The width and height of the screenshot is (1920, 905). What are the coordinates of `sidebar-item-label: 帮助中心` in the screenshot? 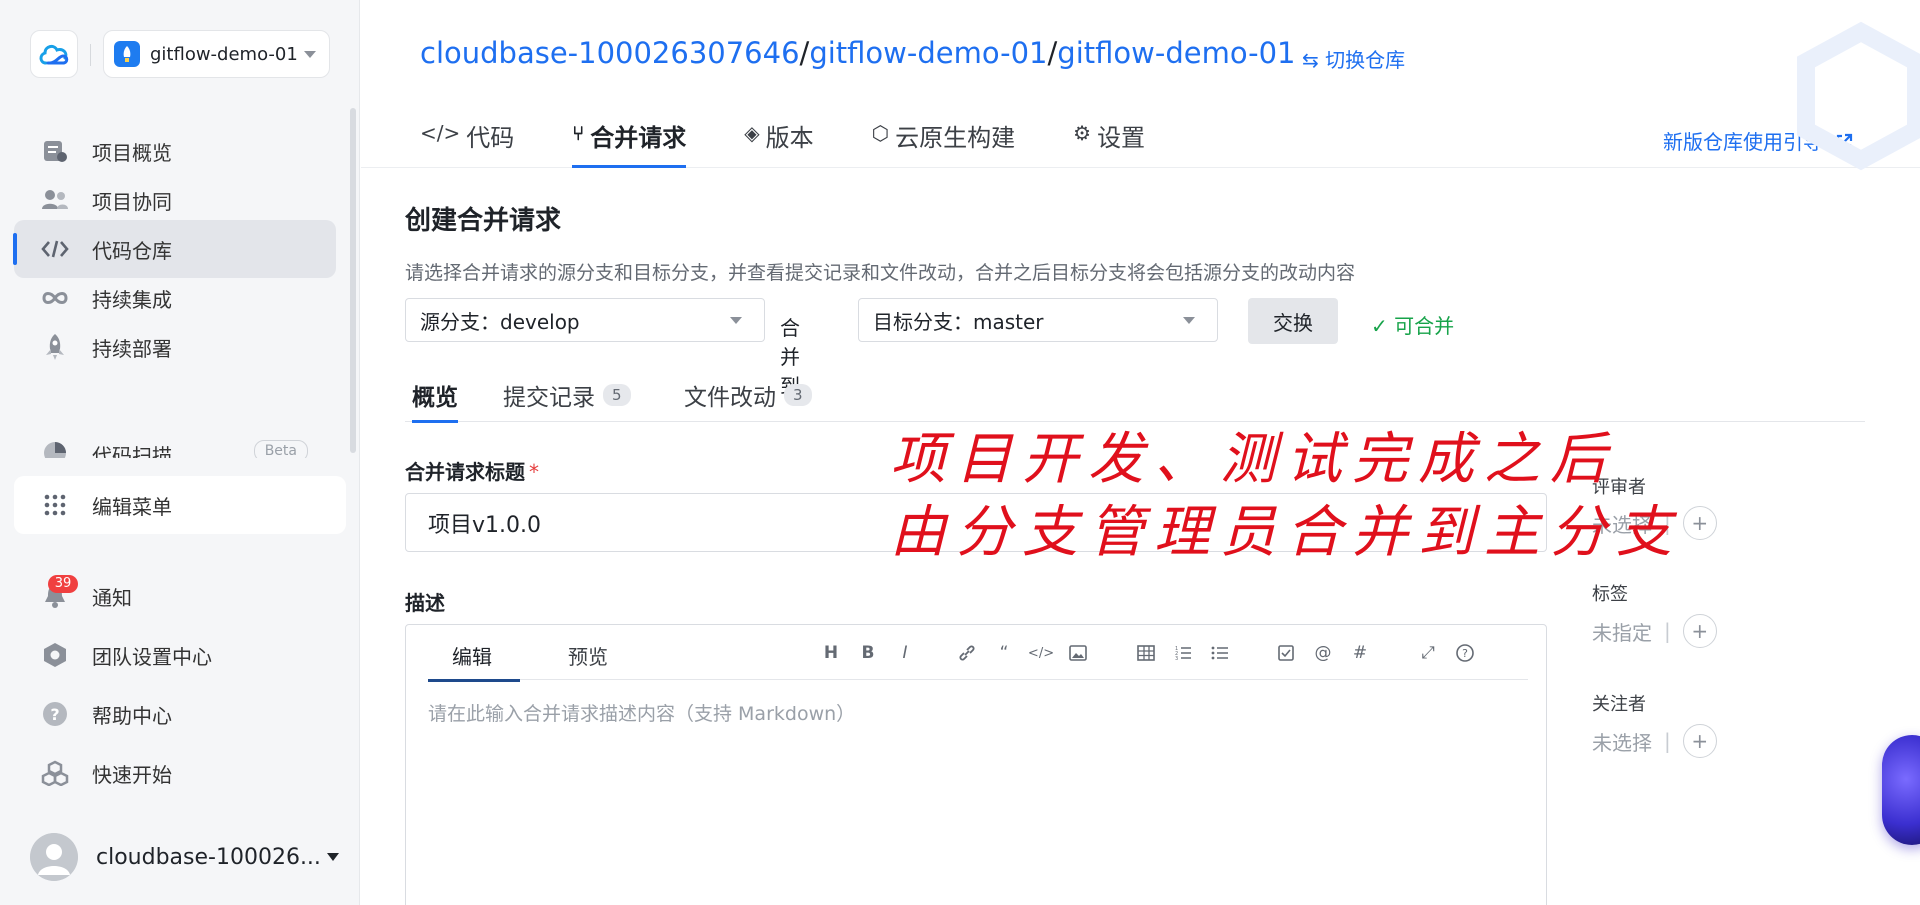 It's located at (132, 715).